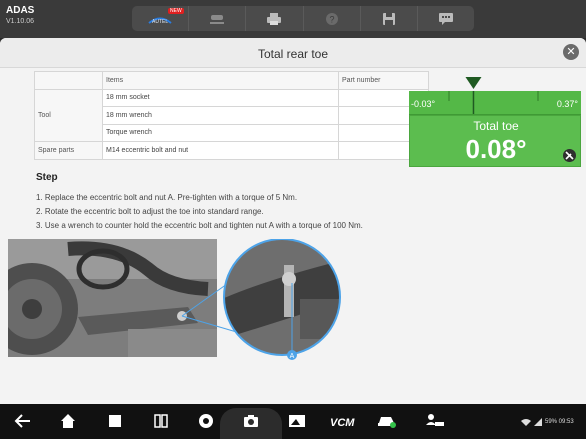 The height and width of the screenshot is (439, 586). I want to click on tool-item: 18 mm socket, so click(220, 97).